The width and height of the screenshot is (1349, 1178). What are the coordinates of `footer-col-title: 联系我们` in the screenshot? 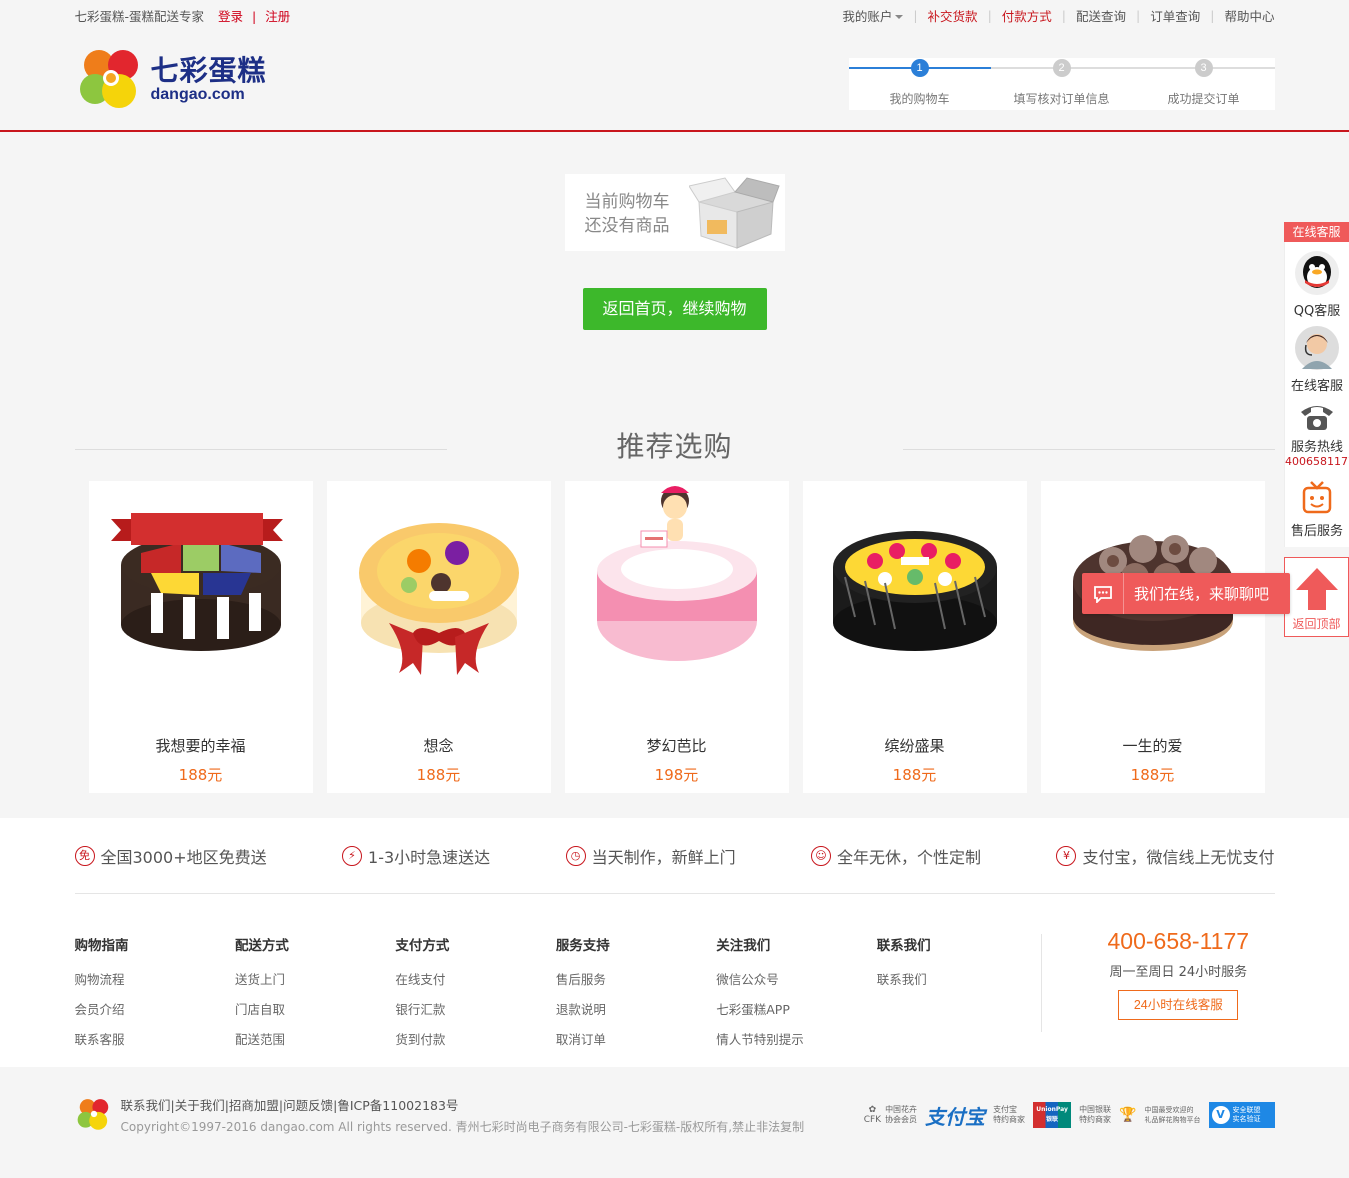 It's located at (903, 946).